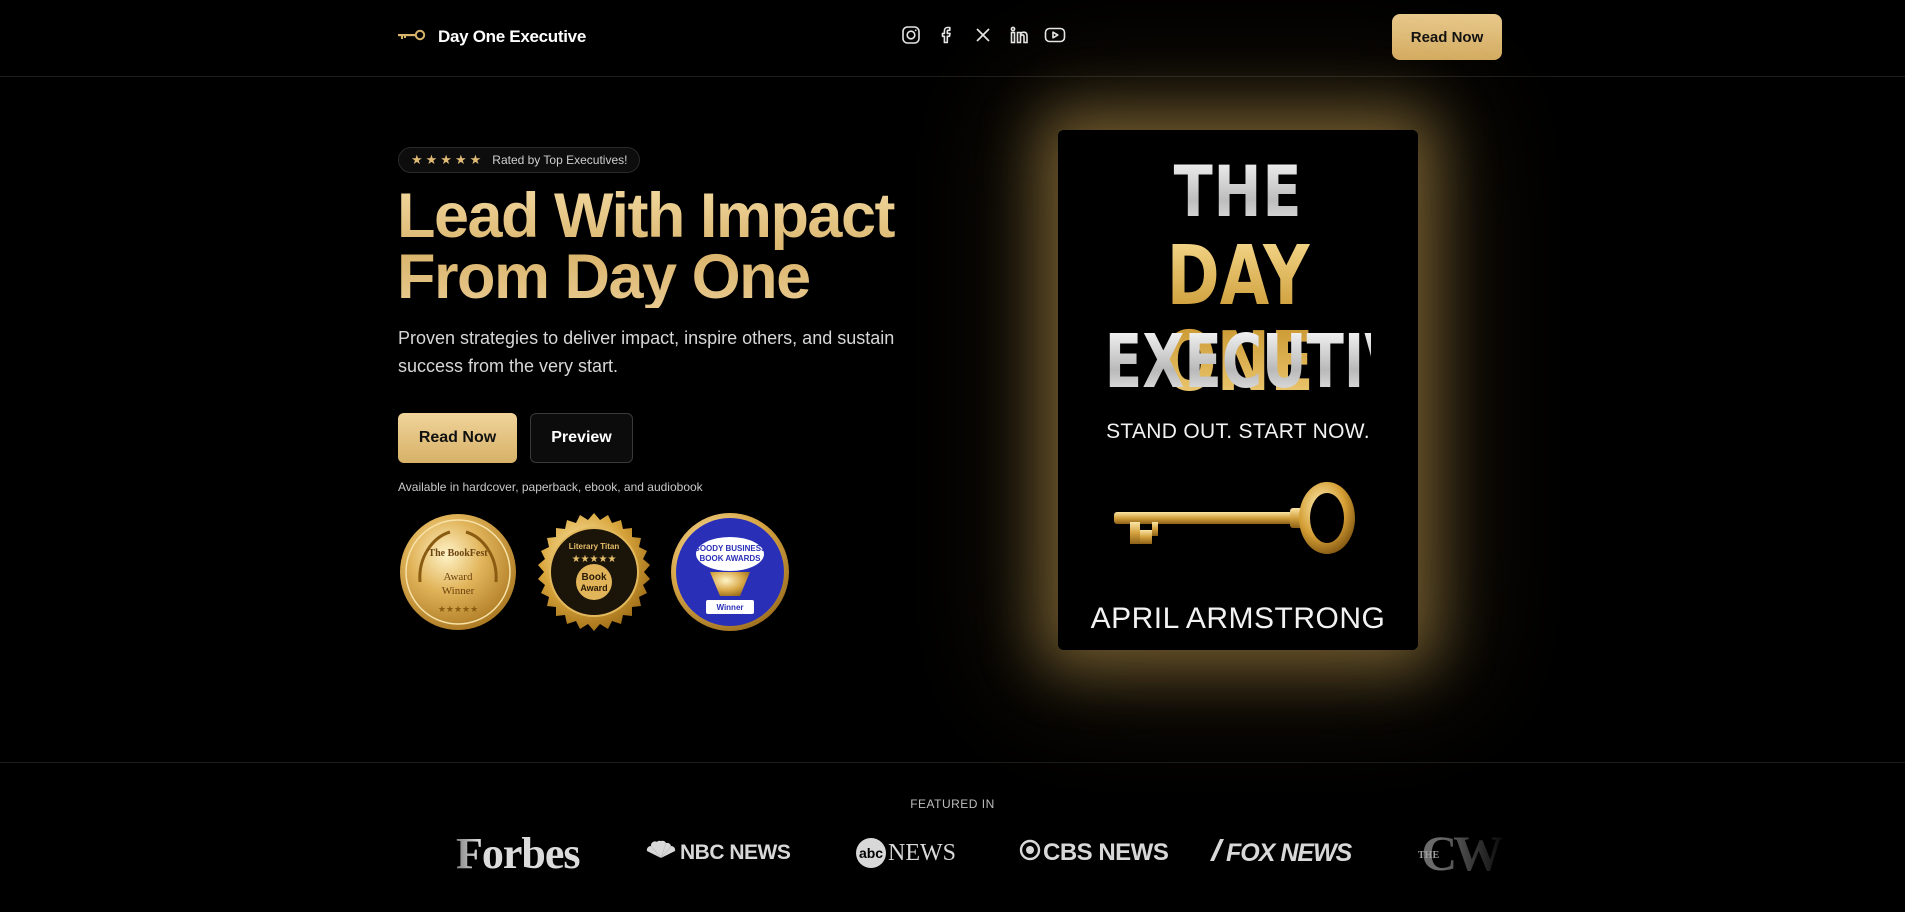 This screenshot has height=912, width=1905. I want to click on titan-line-3: Award, so click(593, 588).